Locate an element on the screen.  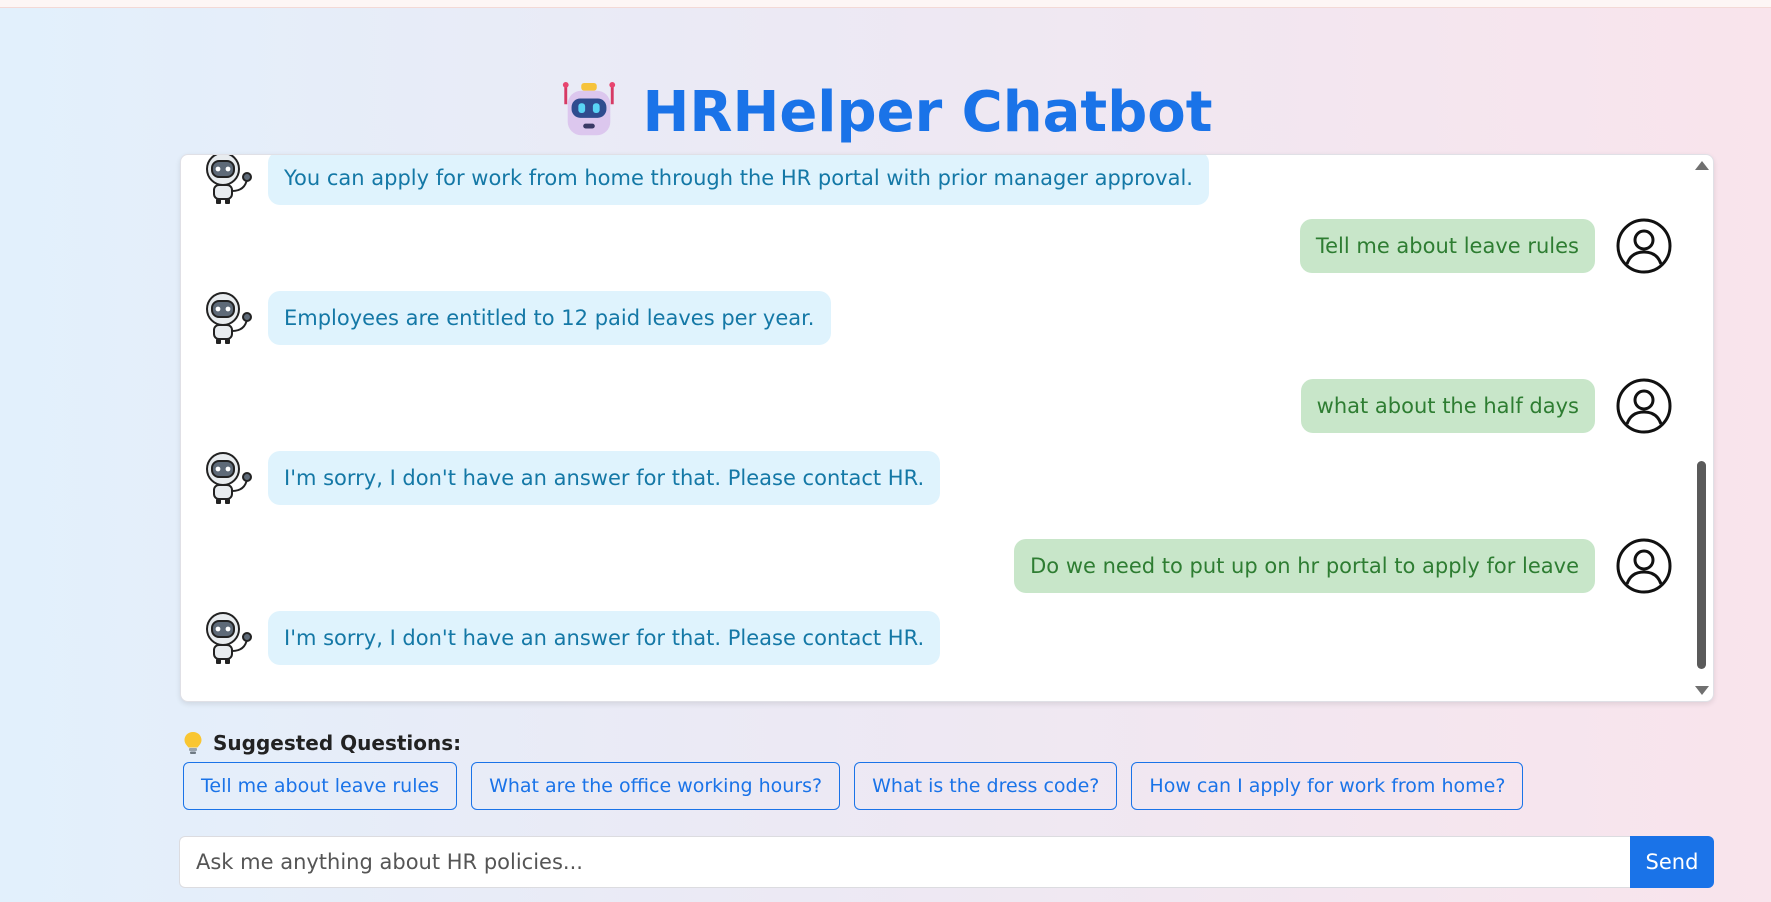
scrollbar-thumb is located at coordinates (1701, 565).